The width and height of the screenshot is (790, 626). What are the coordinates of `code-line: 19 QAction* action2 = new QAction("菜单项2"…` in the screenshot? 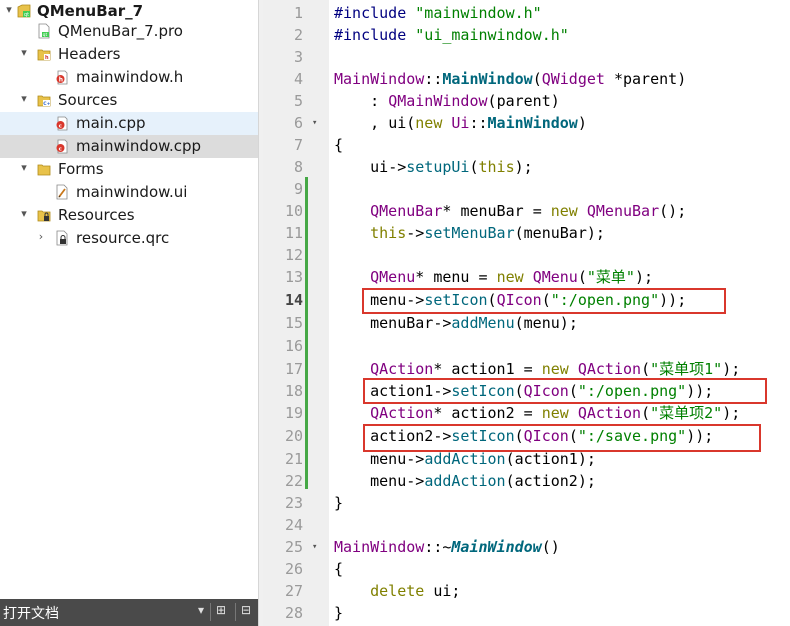 It's located at (526, 413).